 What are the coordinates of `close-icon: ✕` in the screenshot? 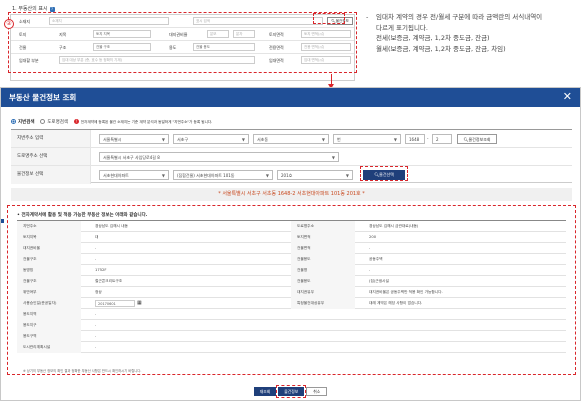 It's located at (567, 97).